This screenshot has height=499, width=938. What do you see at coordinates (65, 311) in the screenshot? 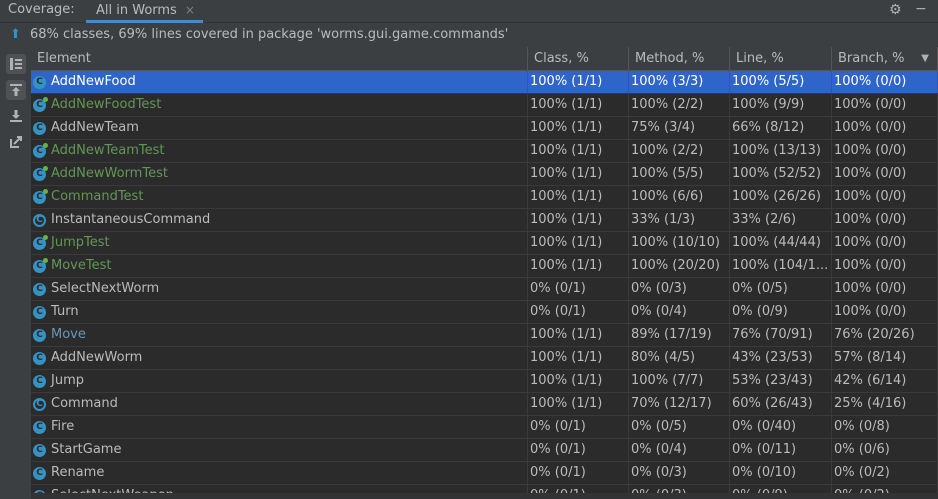
I see `element-name: Turn` at bounding box center [65, 311].